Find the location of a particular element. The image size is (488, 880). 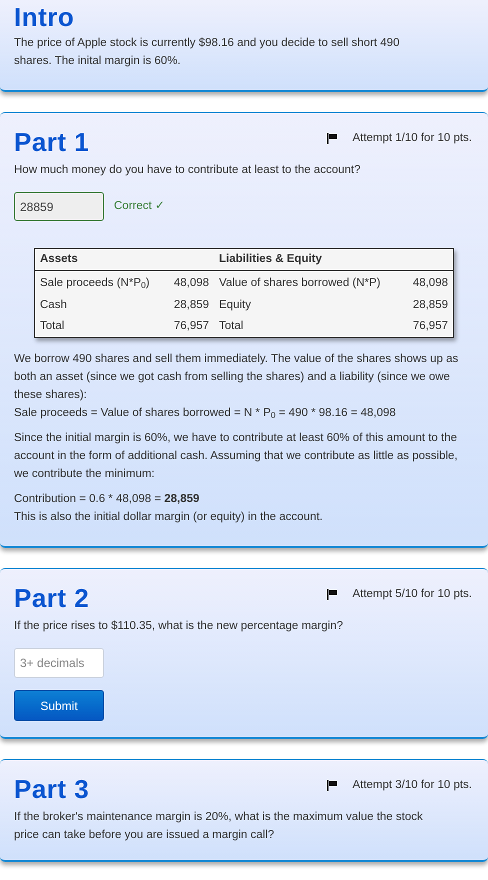

explanation-text: Sale proceeds = Value of shares borrowed = N * P$_{0}$ = 490 * 98.16 = 48,098 is located at coordinates (205, 414).